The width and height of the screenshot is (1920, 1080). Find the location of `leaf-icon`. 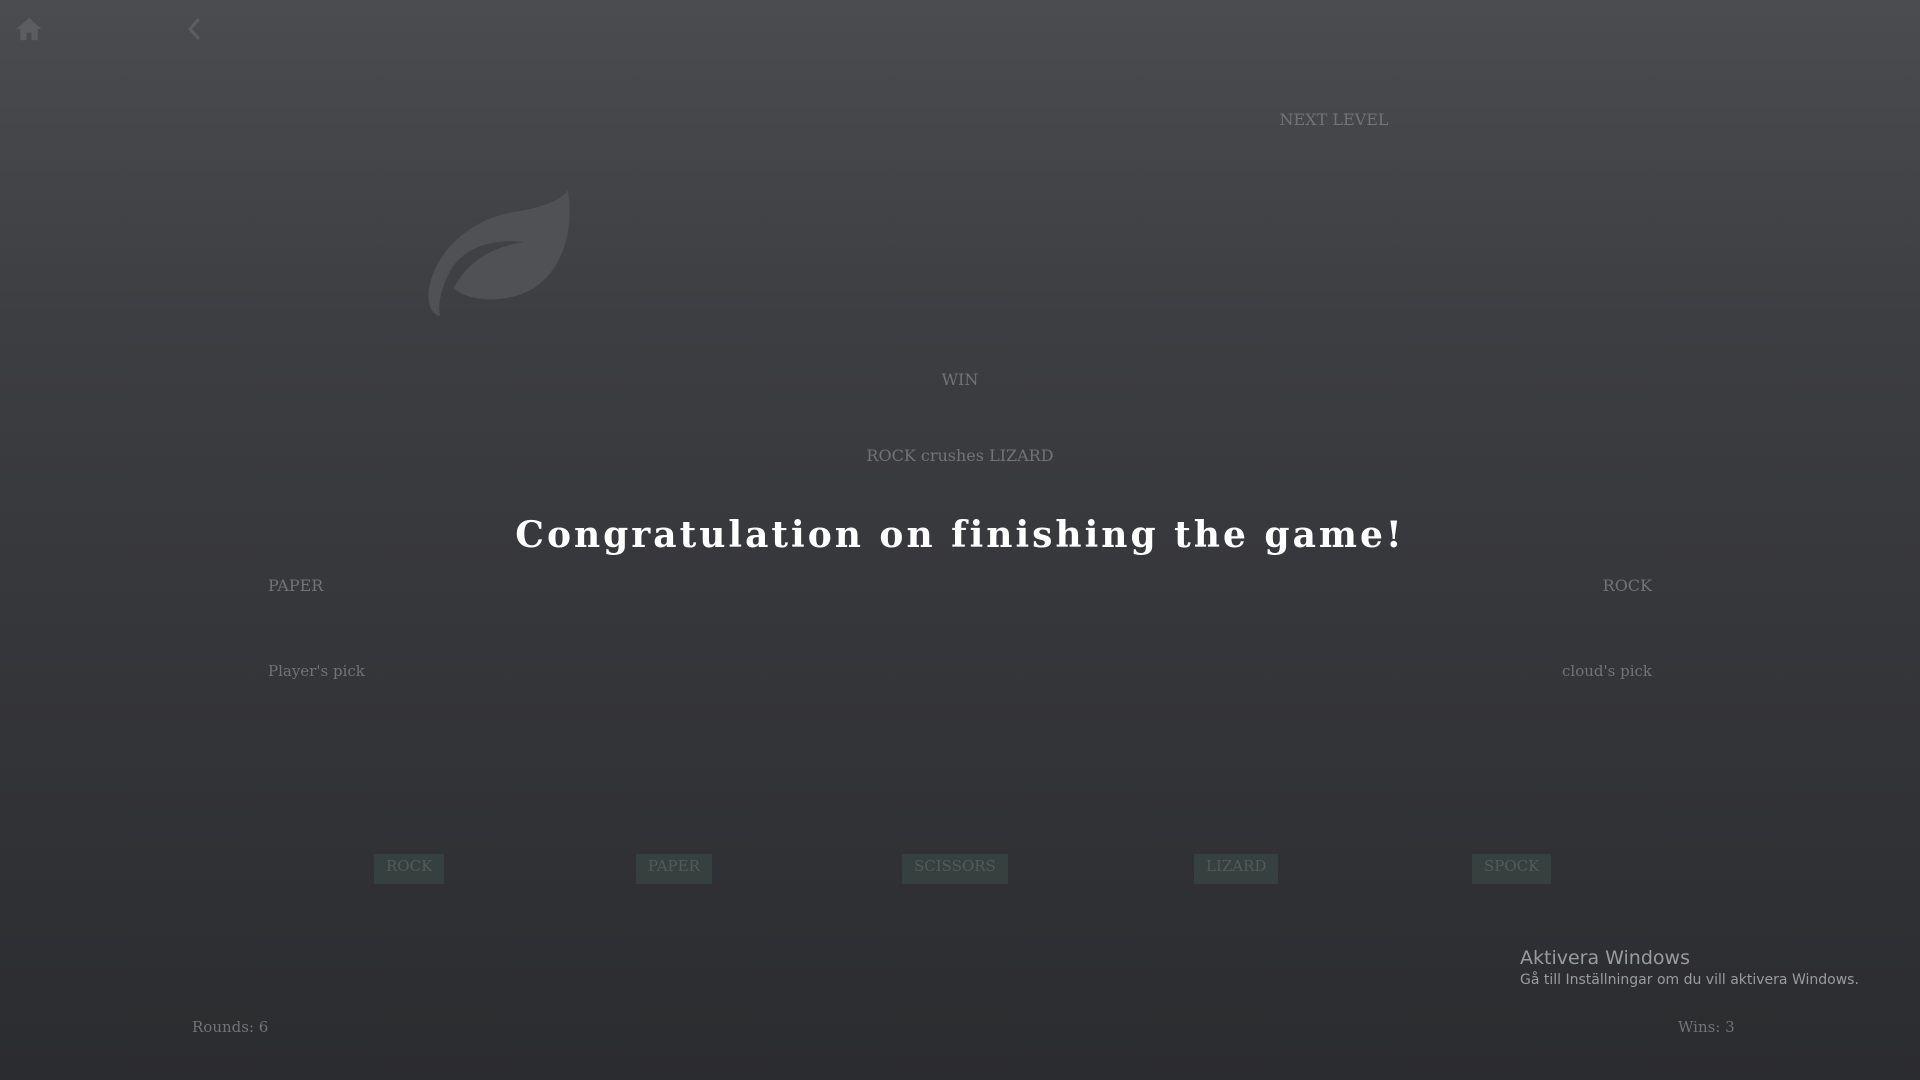

leaf-icon is located at coordinates (499, 253).